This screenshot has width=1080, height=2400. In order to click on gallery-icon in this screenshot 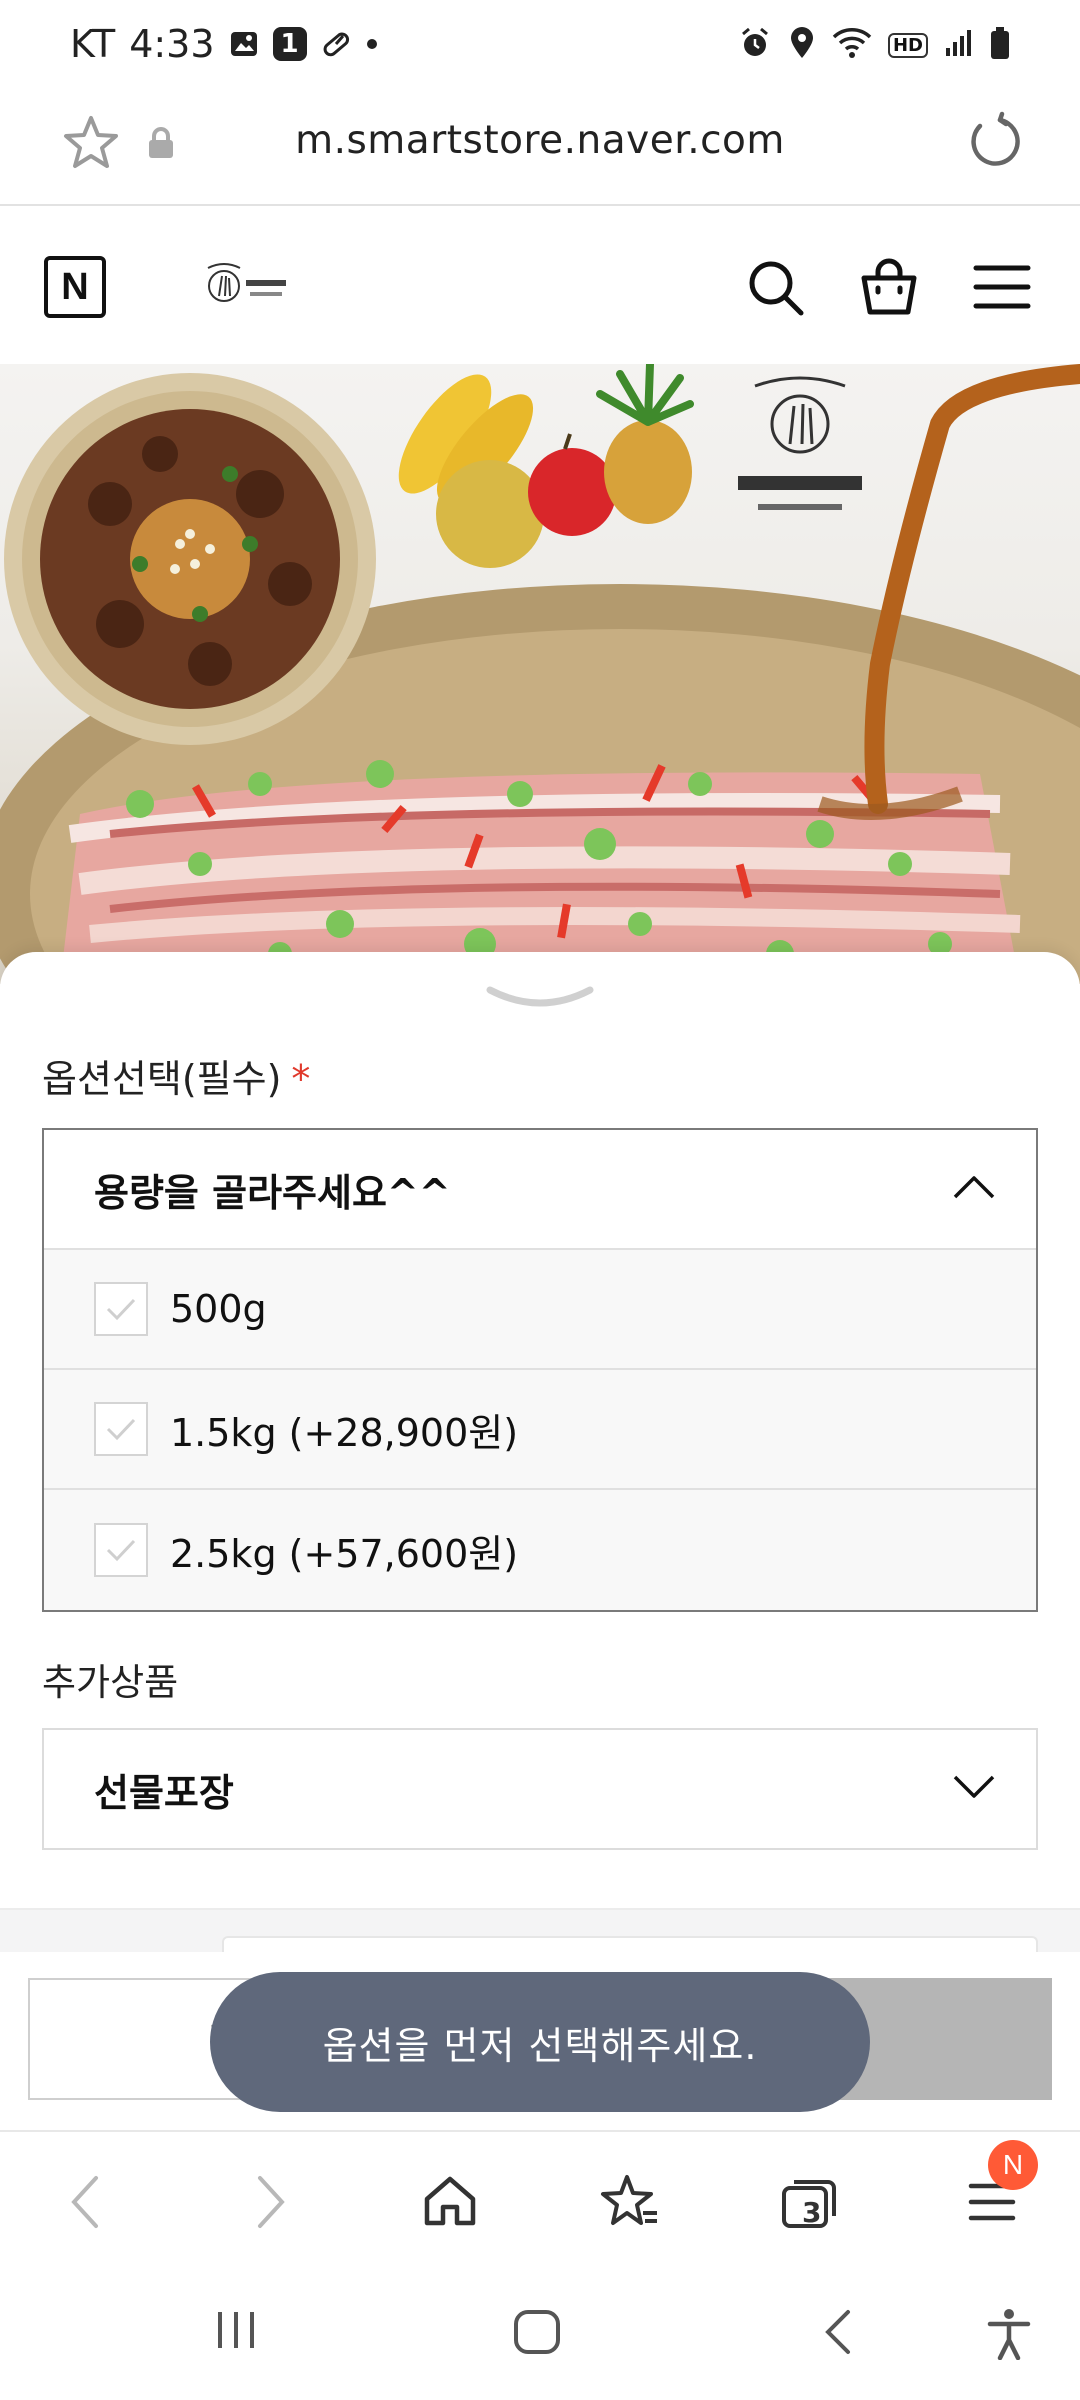, I will do `click(244, 44)`.